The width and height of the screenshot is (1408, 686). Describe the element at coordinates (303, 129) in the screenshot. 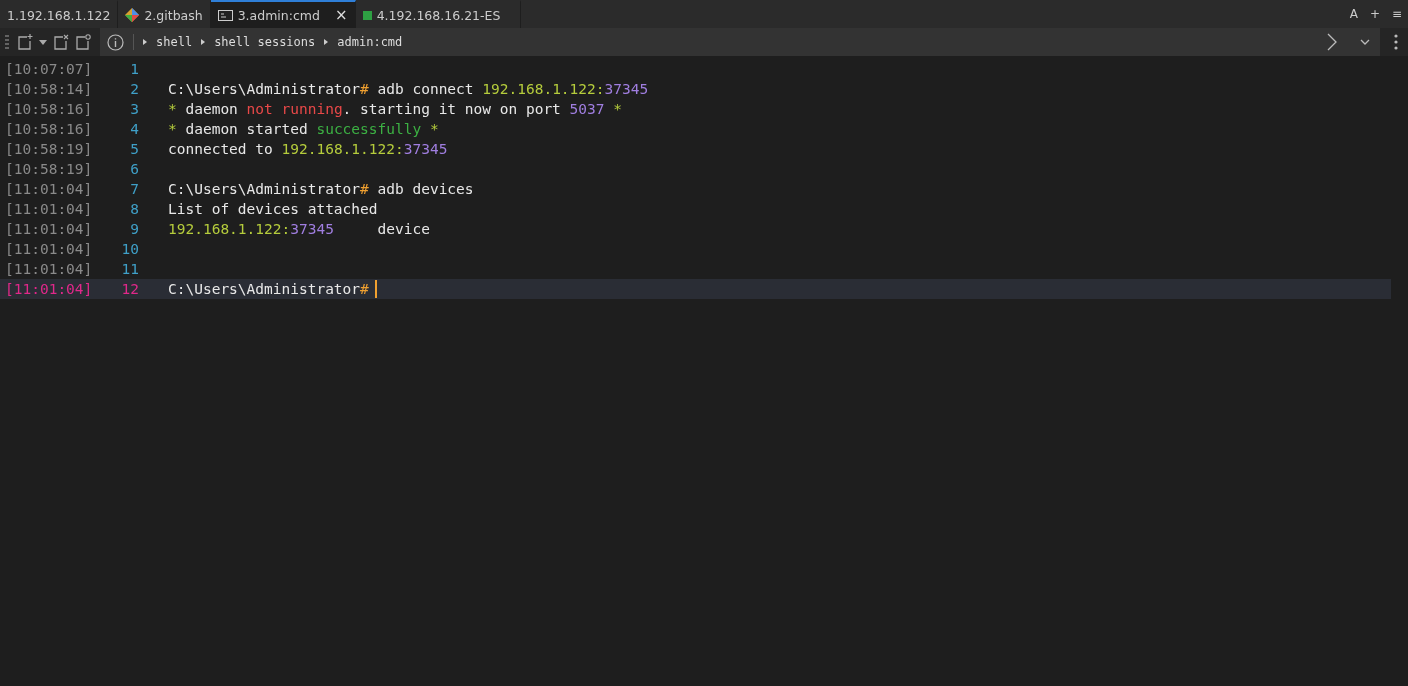

I see `terminal-line-text: * daemon started successfully *` at that location.